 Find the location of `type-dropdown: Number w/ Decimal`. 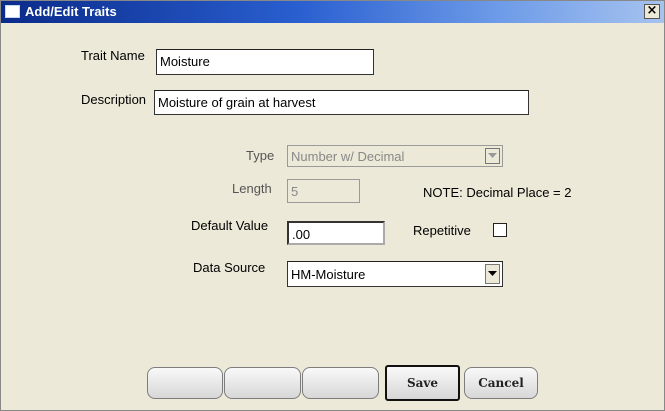

type-dropdown: Number w/ Decimal is located at coordinates (395, 156).